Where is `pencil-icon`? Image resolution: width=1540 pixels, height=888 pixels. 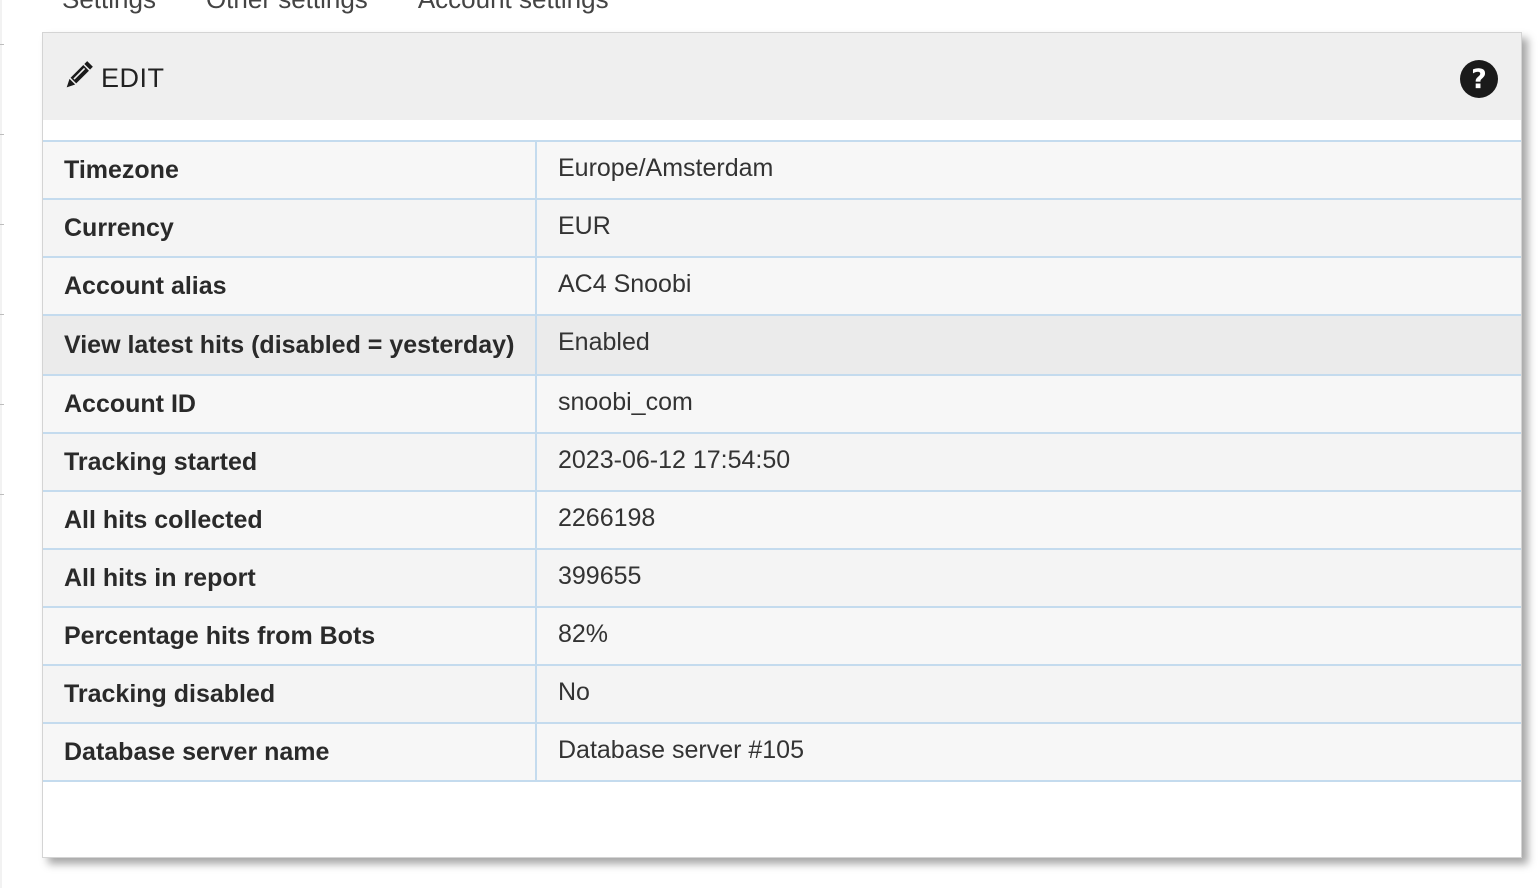 pencil-icon is located at coordinates (78, 78).